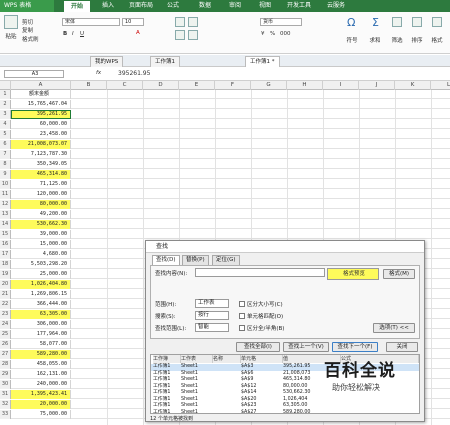 The width and height of the screenshot is (450, 425). What do you see at coordinates (41, 184) in the screenshot?
I see `cell-a: 71,125.00` at bounding box center [41, 184].